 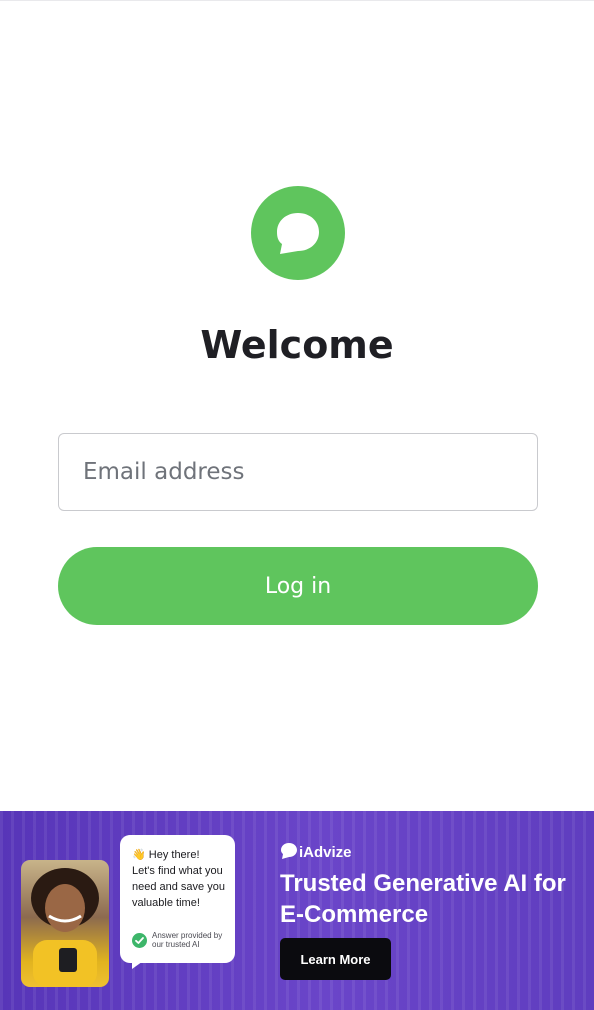 I want to click on ad-answer-text: Answer provided by our trusted AI, so click(x=187, y=940).